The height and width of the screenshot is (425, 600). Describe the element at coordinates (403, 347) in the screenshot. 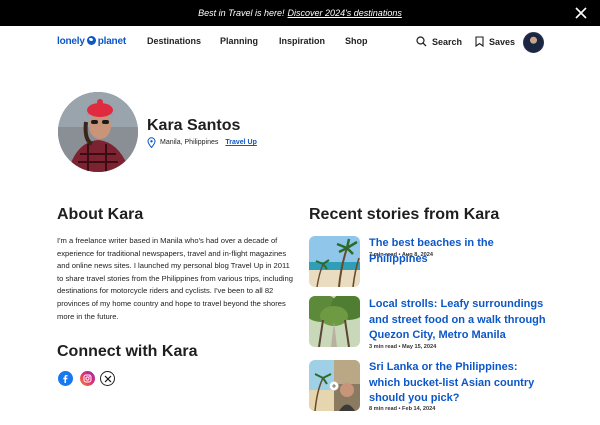

I see `story-meta-quezon: 3 min read • May 15, 2024` at that location.